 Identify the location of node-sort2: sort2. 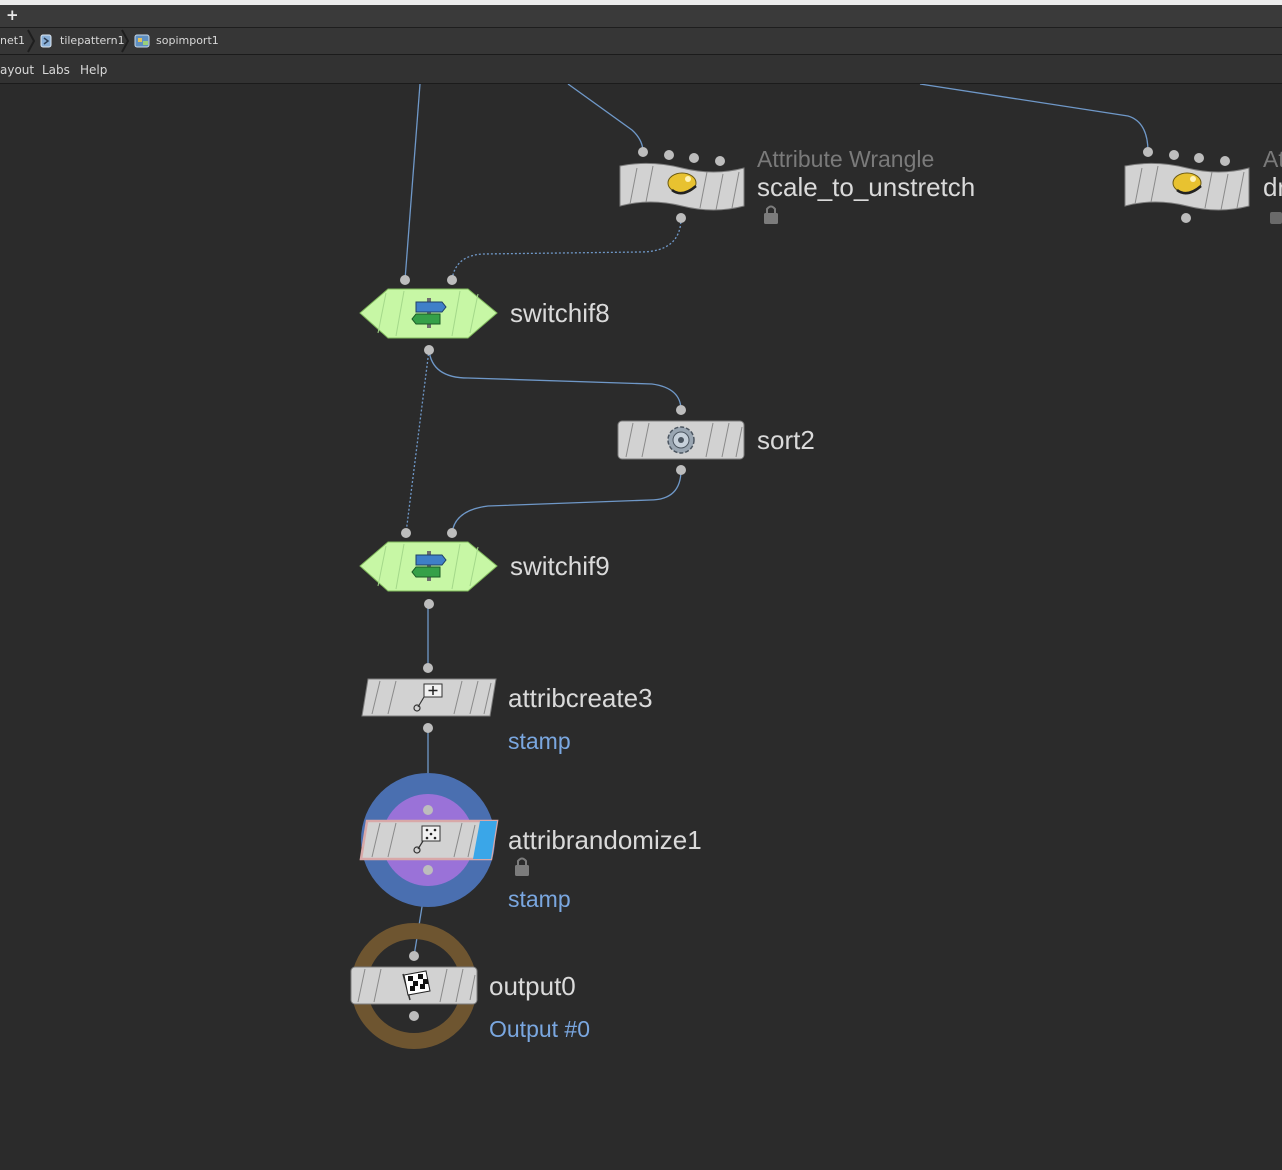
(716, 440).